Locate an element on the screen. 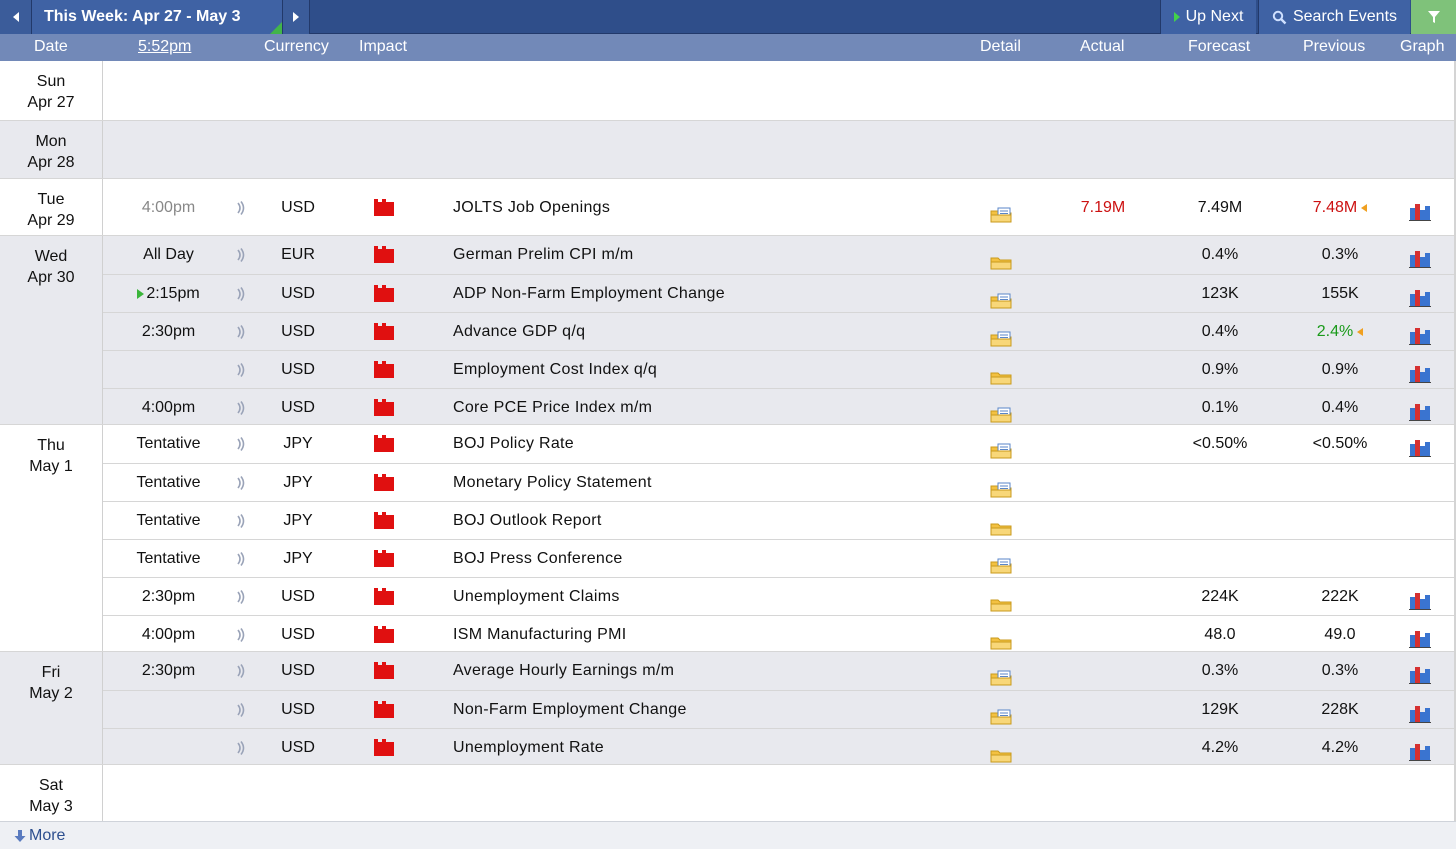  event-title: Unemployment Rate is located at coordinates (703, 747).